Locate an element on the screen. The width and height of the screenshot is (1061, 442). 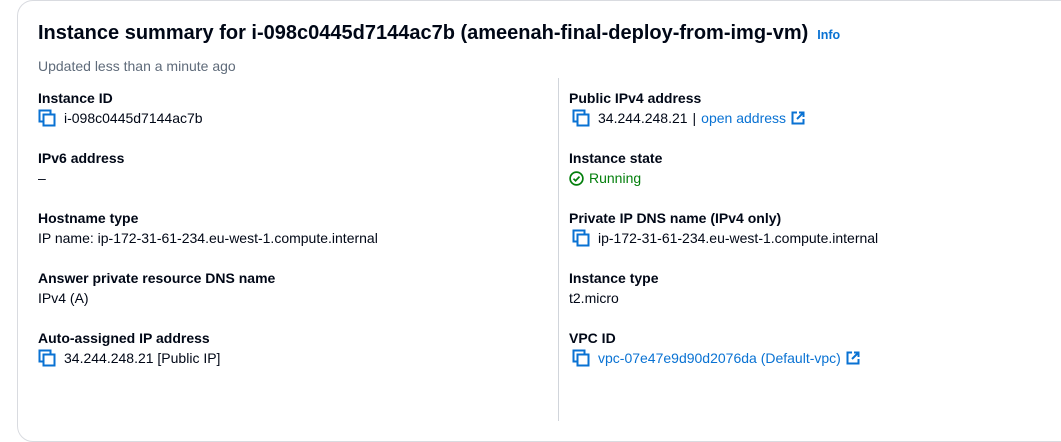
updated-timestamp: Updated less than a minute ago is located at coordinates (137, 66).